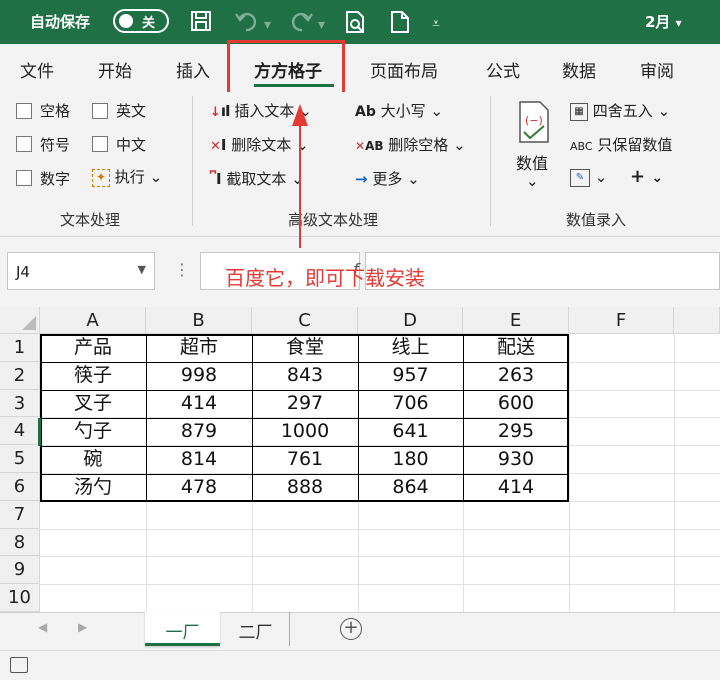 The height and width of the screenshot is (680, 720). I want to click on arrow-right-icon: →, so click(361, 179).